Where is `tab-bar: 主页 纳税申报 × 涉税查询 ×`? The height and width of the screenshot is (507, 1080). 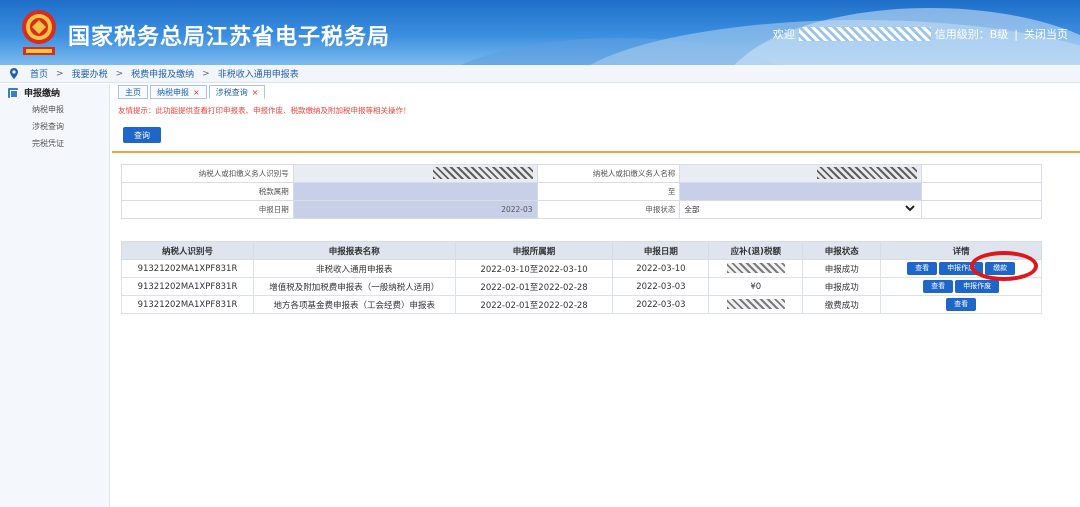 tab-bar: 主页 纳税申报 × 涉税查询 × is located at coordinates (192, 92).